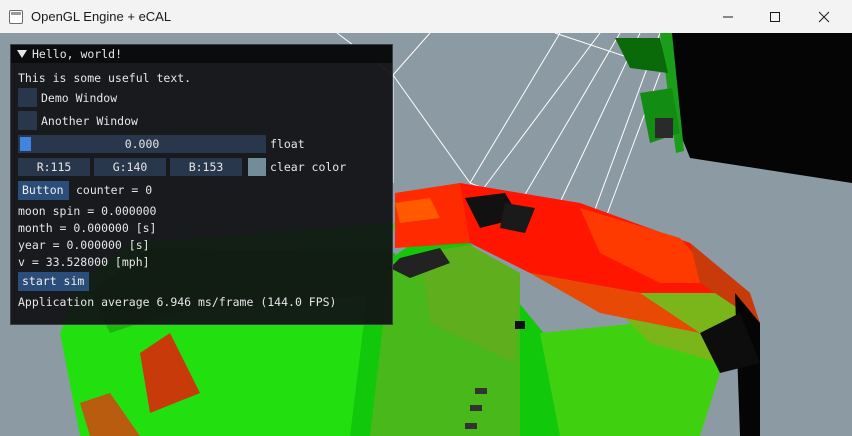  I want to click on minimize-button, so click(728, 16).